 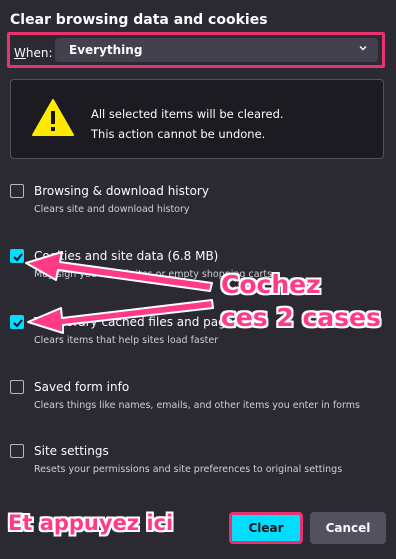 What do you see at coordinates (271, 284) in the screenshot?
I see `annotation-line-1: Cochez` at bounding box center [271, 284].